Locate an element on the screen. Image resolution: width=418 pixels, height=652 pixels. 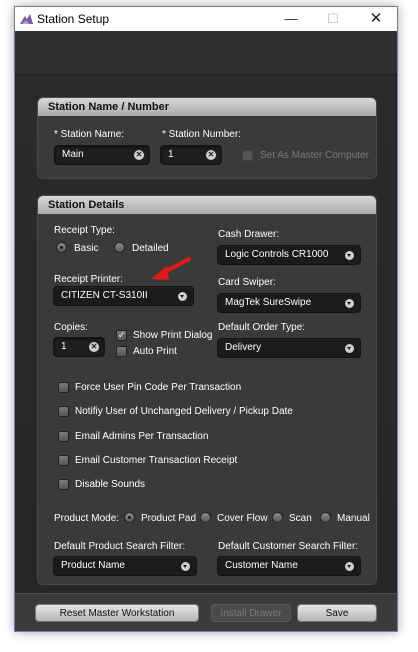
product-mode-option-label: Product Pad is located at coordinates (169, 518).